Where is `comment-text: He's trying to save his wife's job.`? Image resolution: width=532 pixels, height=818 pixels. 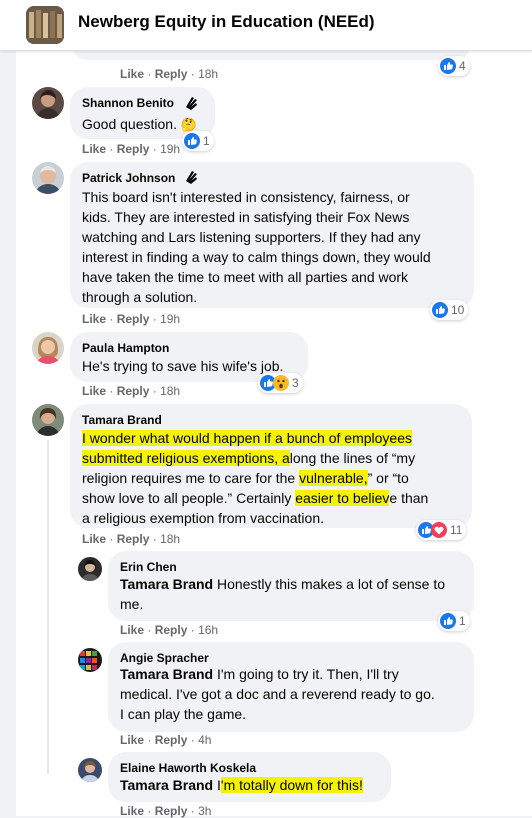 comment-text: He's trying to save his wife's job. is located at coordinates (183, 366).